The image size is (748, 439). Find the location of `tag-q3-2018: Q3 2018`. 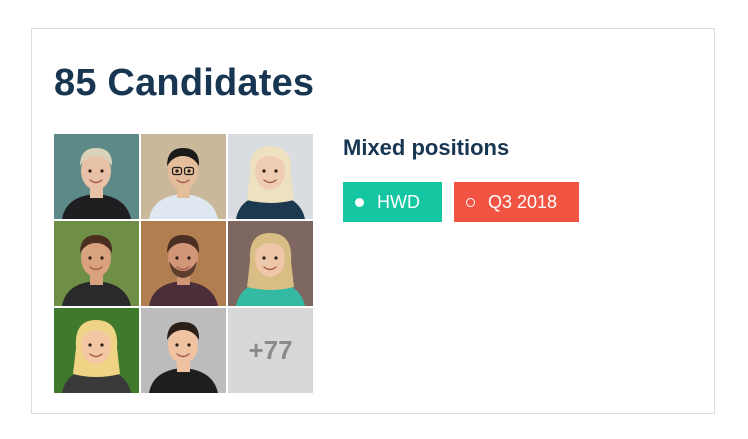

tag-q3-2018: Q3 2018 is located at coordinates (517, 202).